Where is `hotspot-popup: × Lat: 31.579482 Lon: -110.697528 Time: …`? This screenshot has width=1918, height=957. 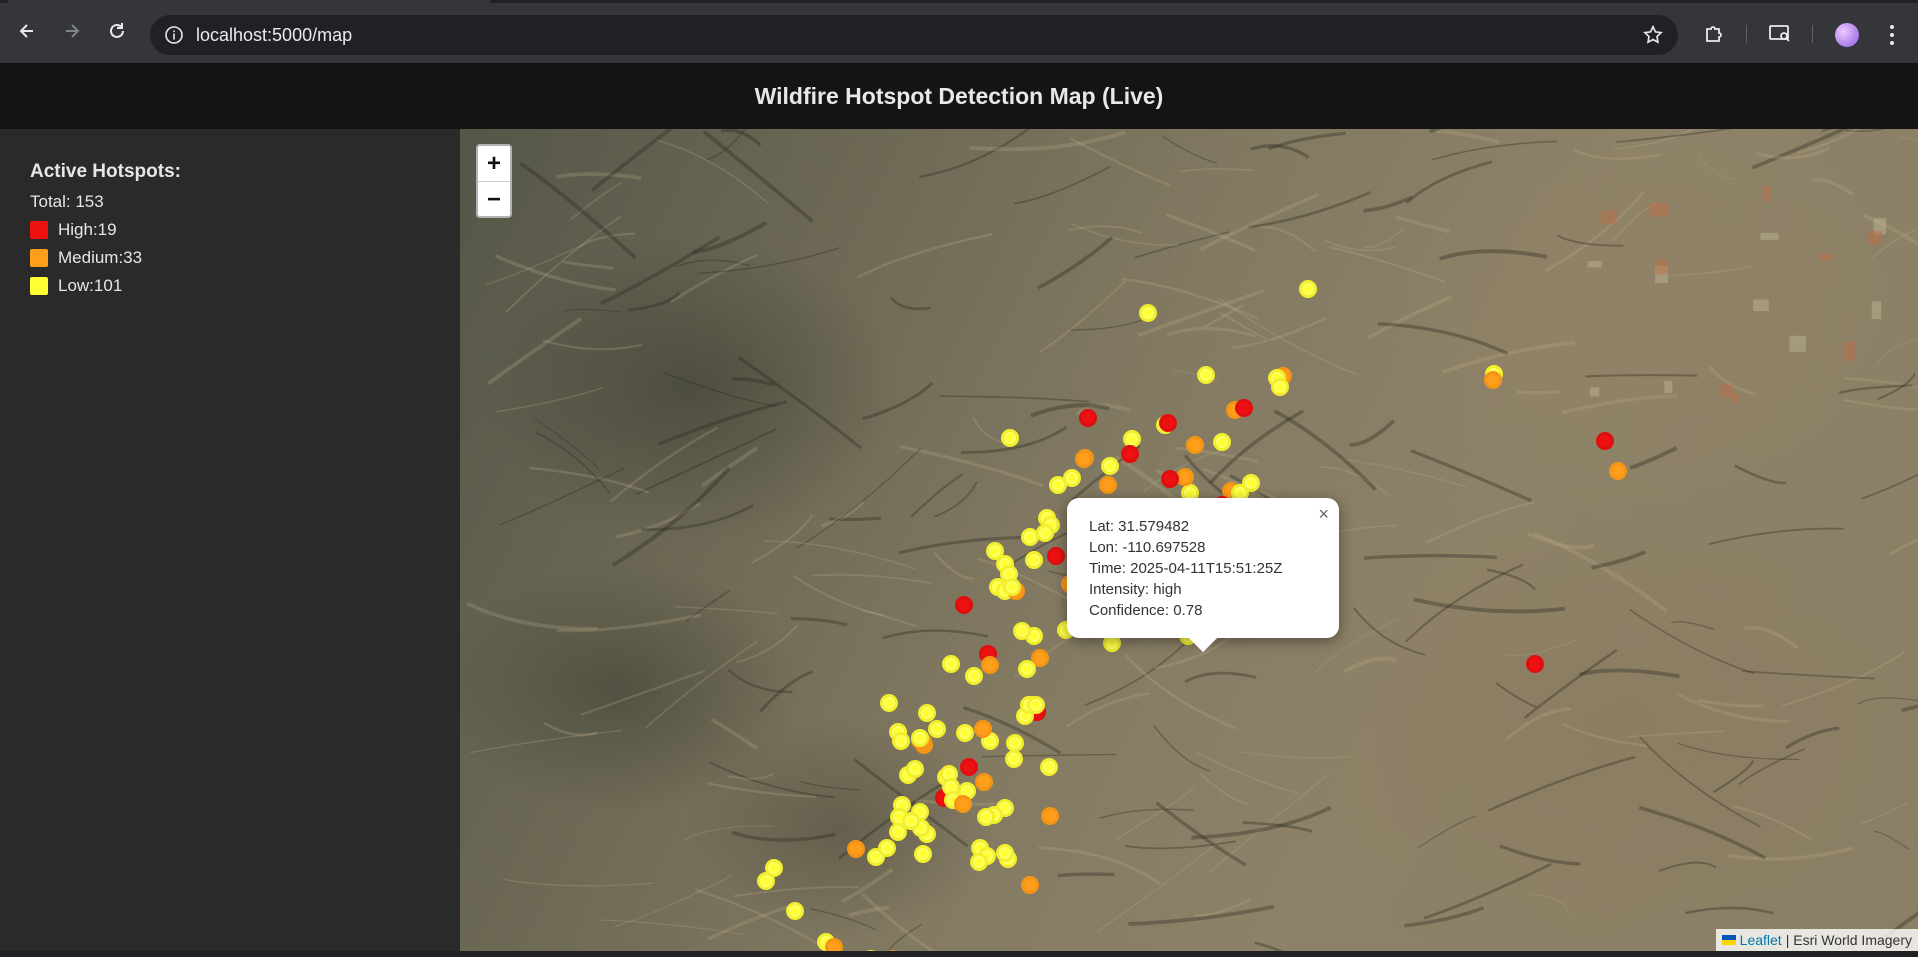
hotspot-popup: × Lat: 31.579482 Lon: -110.697528 Time: … is located at coordinates (1203, 575).